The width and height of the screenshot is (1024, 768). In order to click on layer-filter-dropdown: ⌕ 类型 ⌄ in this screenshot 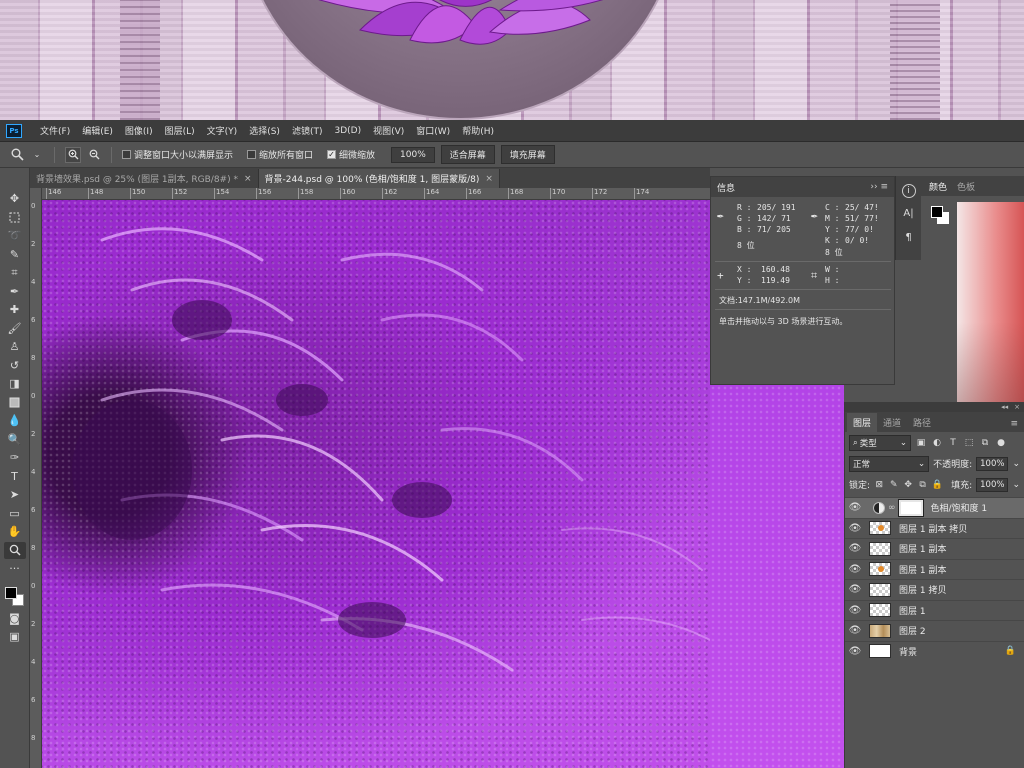, I will do `click(880, 442)`.